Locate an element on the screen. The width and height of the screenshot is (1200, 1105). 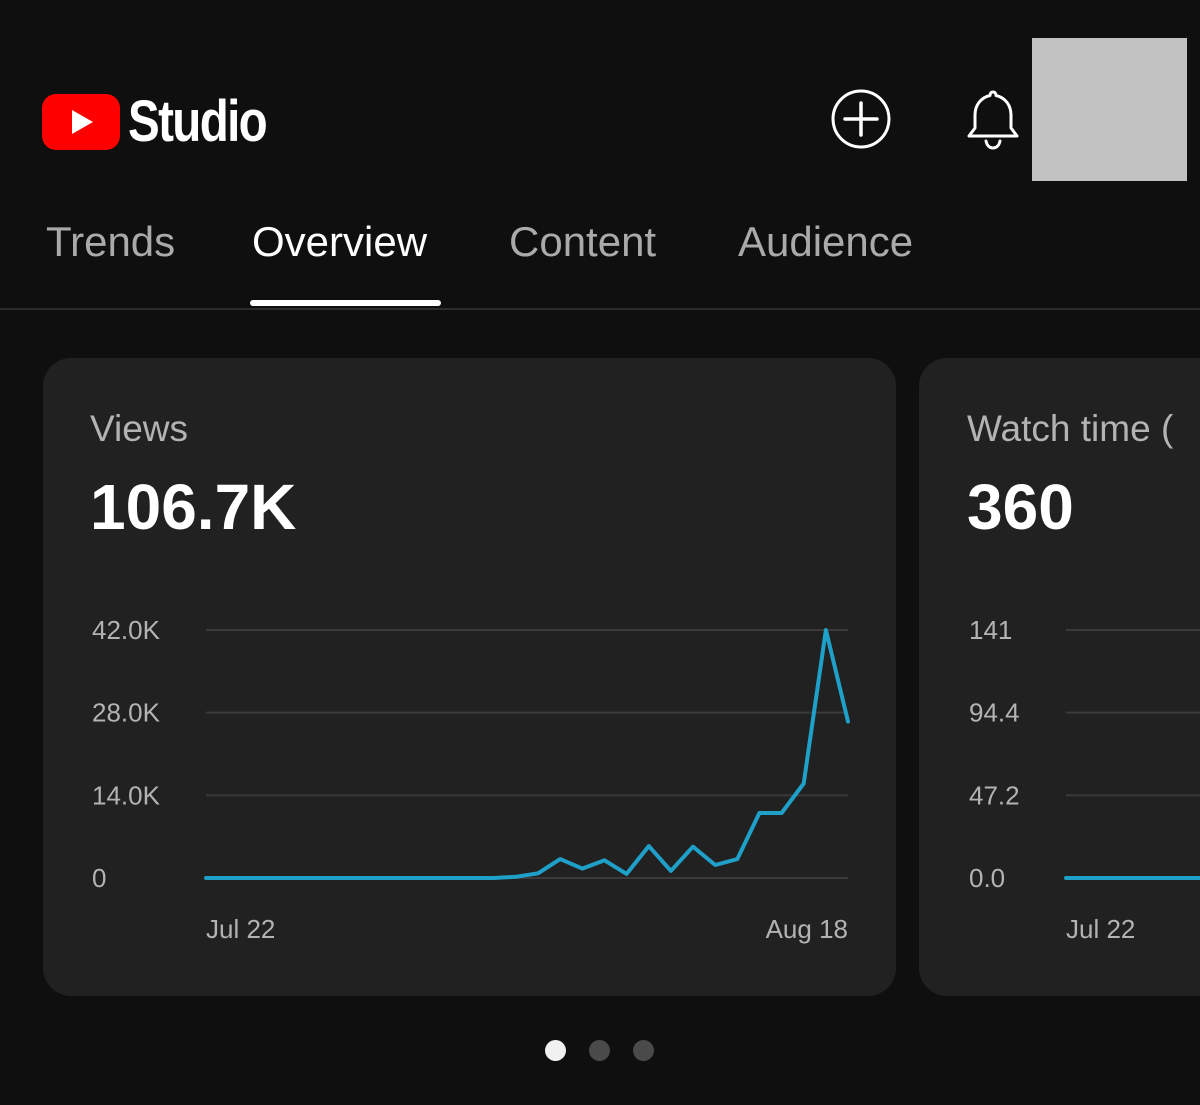
carousel-pagination is located at coordinates (600, 1051).